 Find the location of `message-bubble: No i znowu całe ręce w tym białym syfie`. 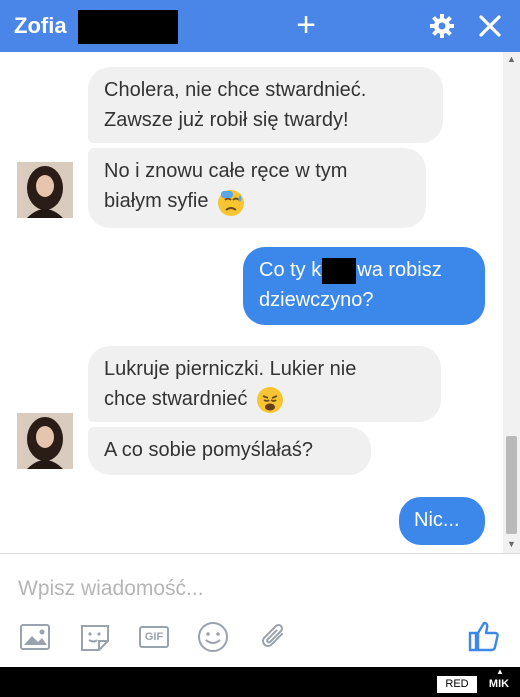

message-bubble: No i znowu całe ręce w tym białym syfie is located at coordinates (257, 188).